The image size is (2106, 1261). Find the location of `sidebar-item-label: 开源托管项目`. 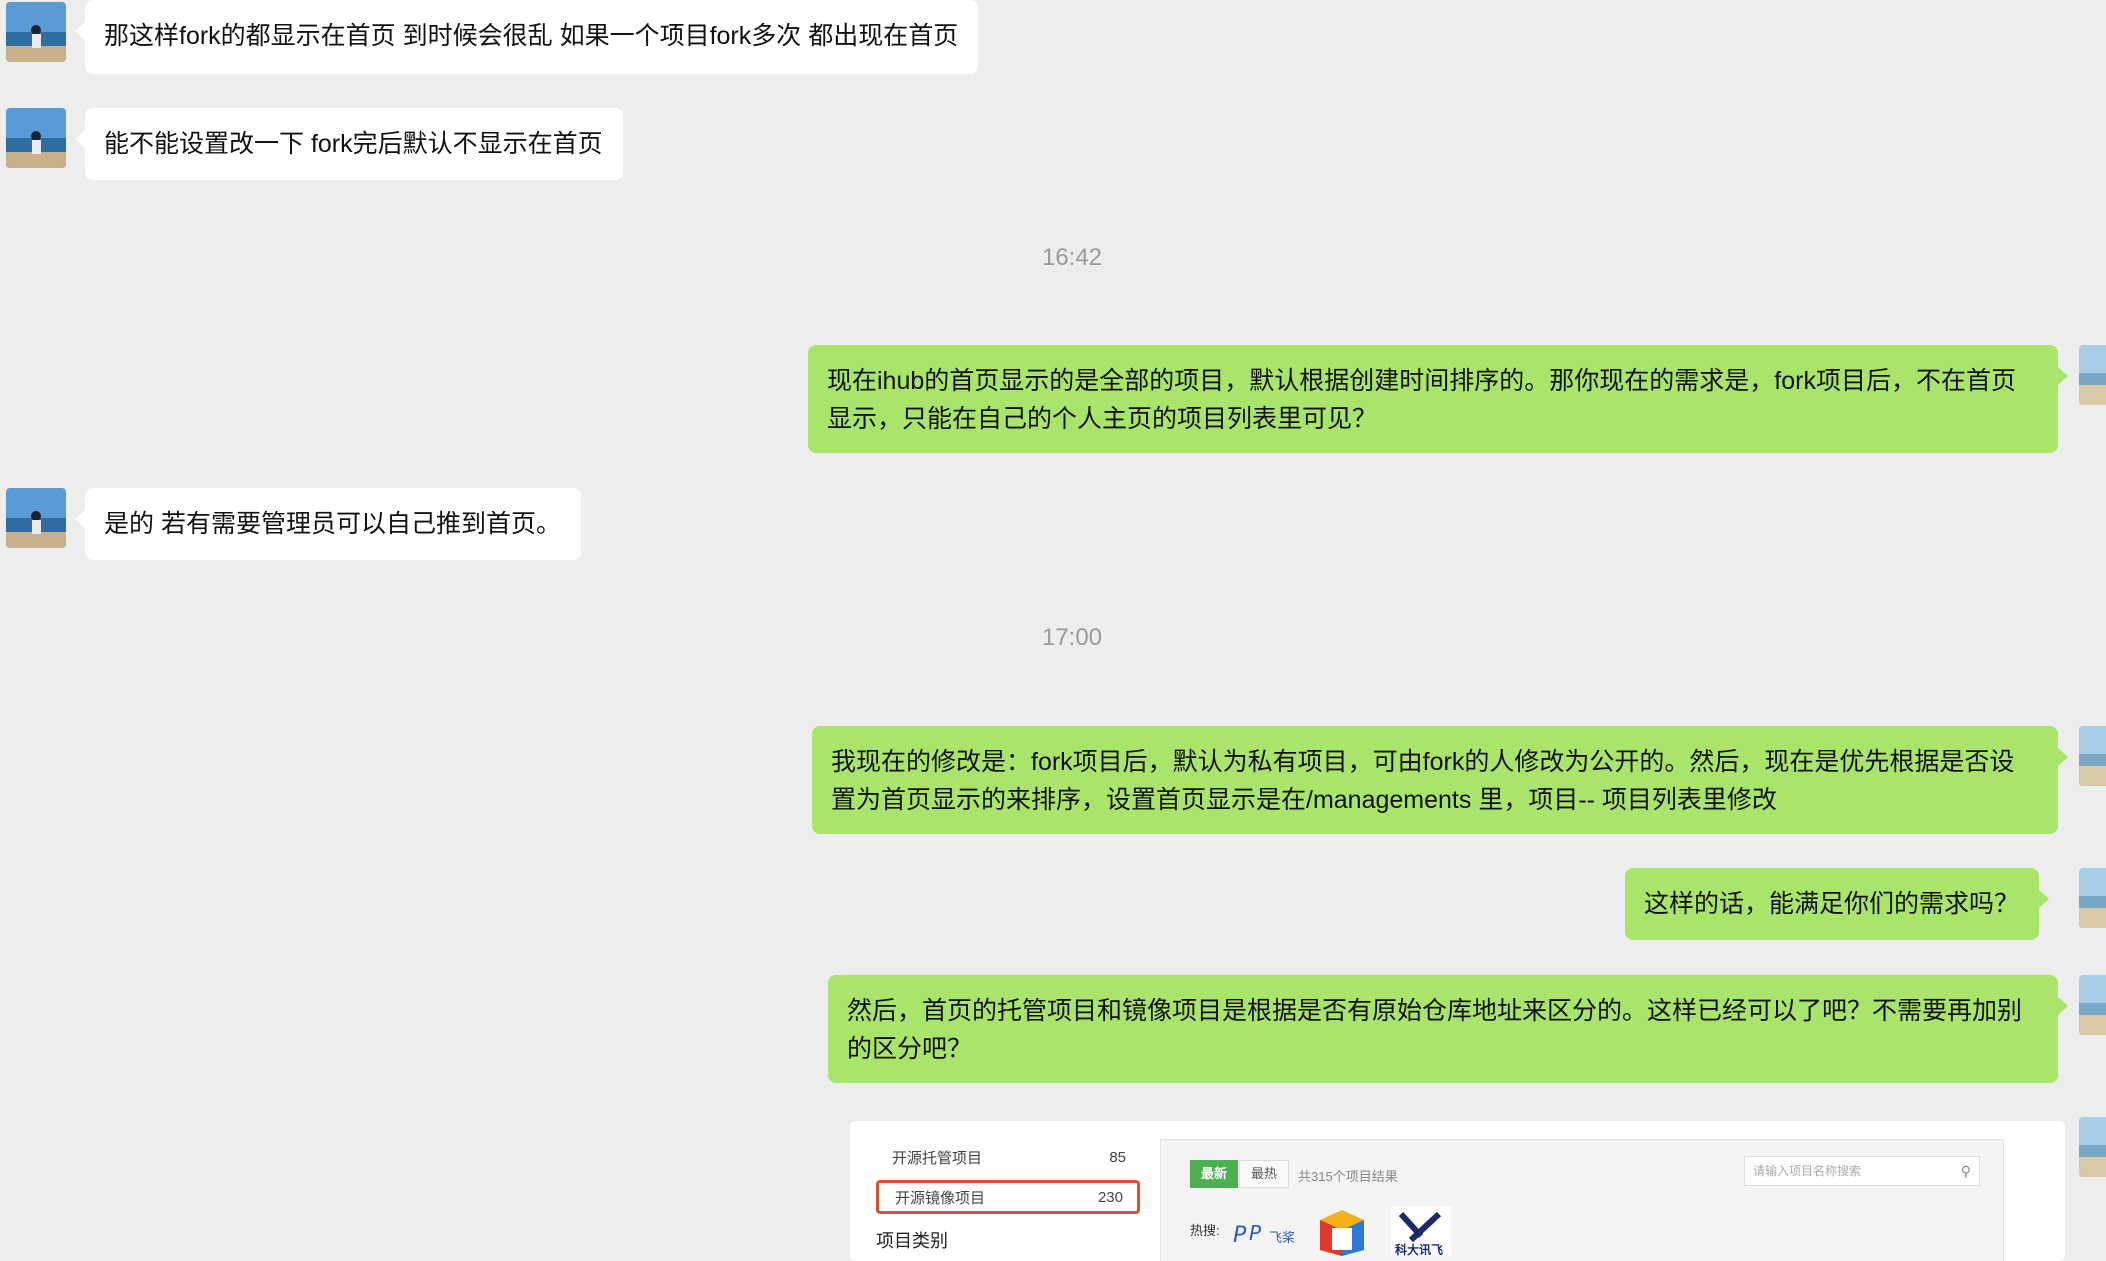

sidebar-item-label: 开源托管项目 is located at coordinates (937, 1158).